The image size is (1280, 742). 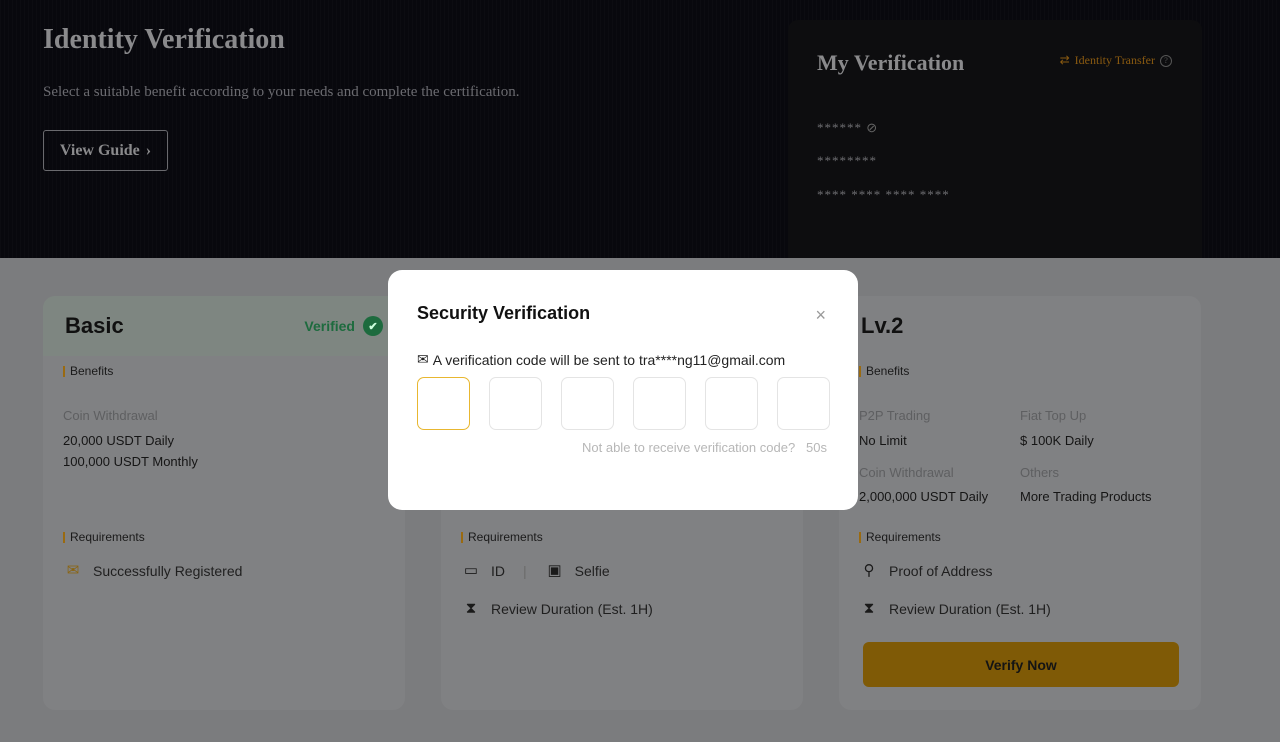 What do you see at coordinates (820, 315) in the screenshot?
I see `close-icon: ×` at bounding box center [820, 315].